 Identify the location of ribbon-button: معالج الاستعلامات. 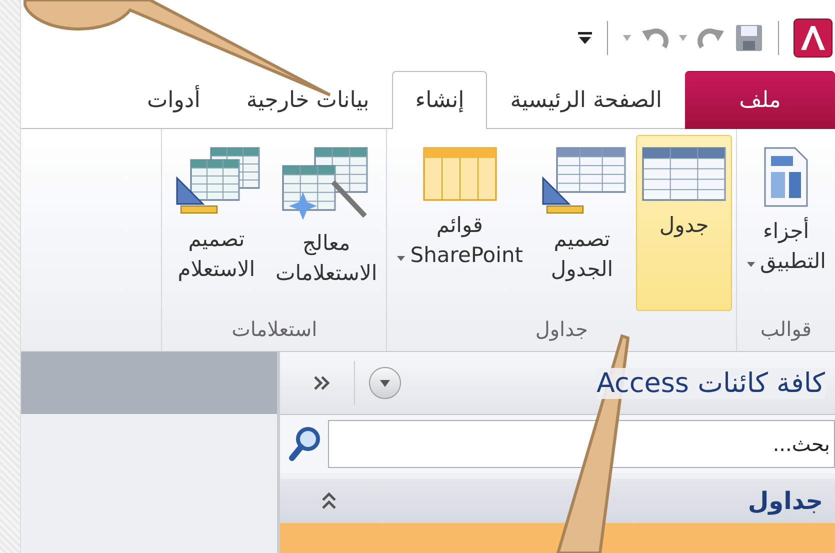
(326, 222).